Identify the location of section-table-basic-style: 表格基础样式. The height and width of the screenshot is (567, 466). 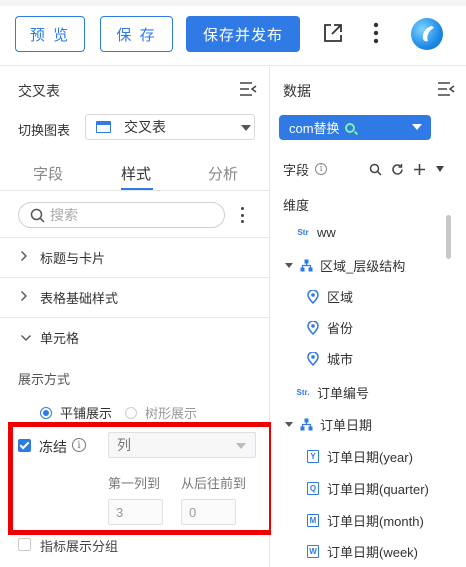
(135, 297).